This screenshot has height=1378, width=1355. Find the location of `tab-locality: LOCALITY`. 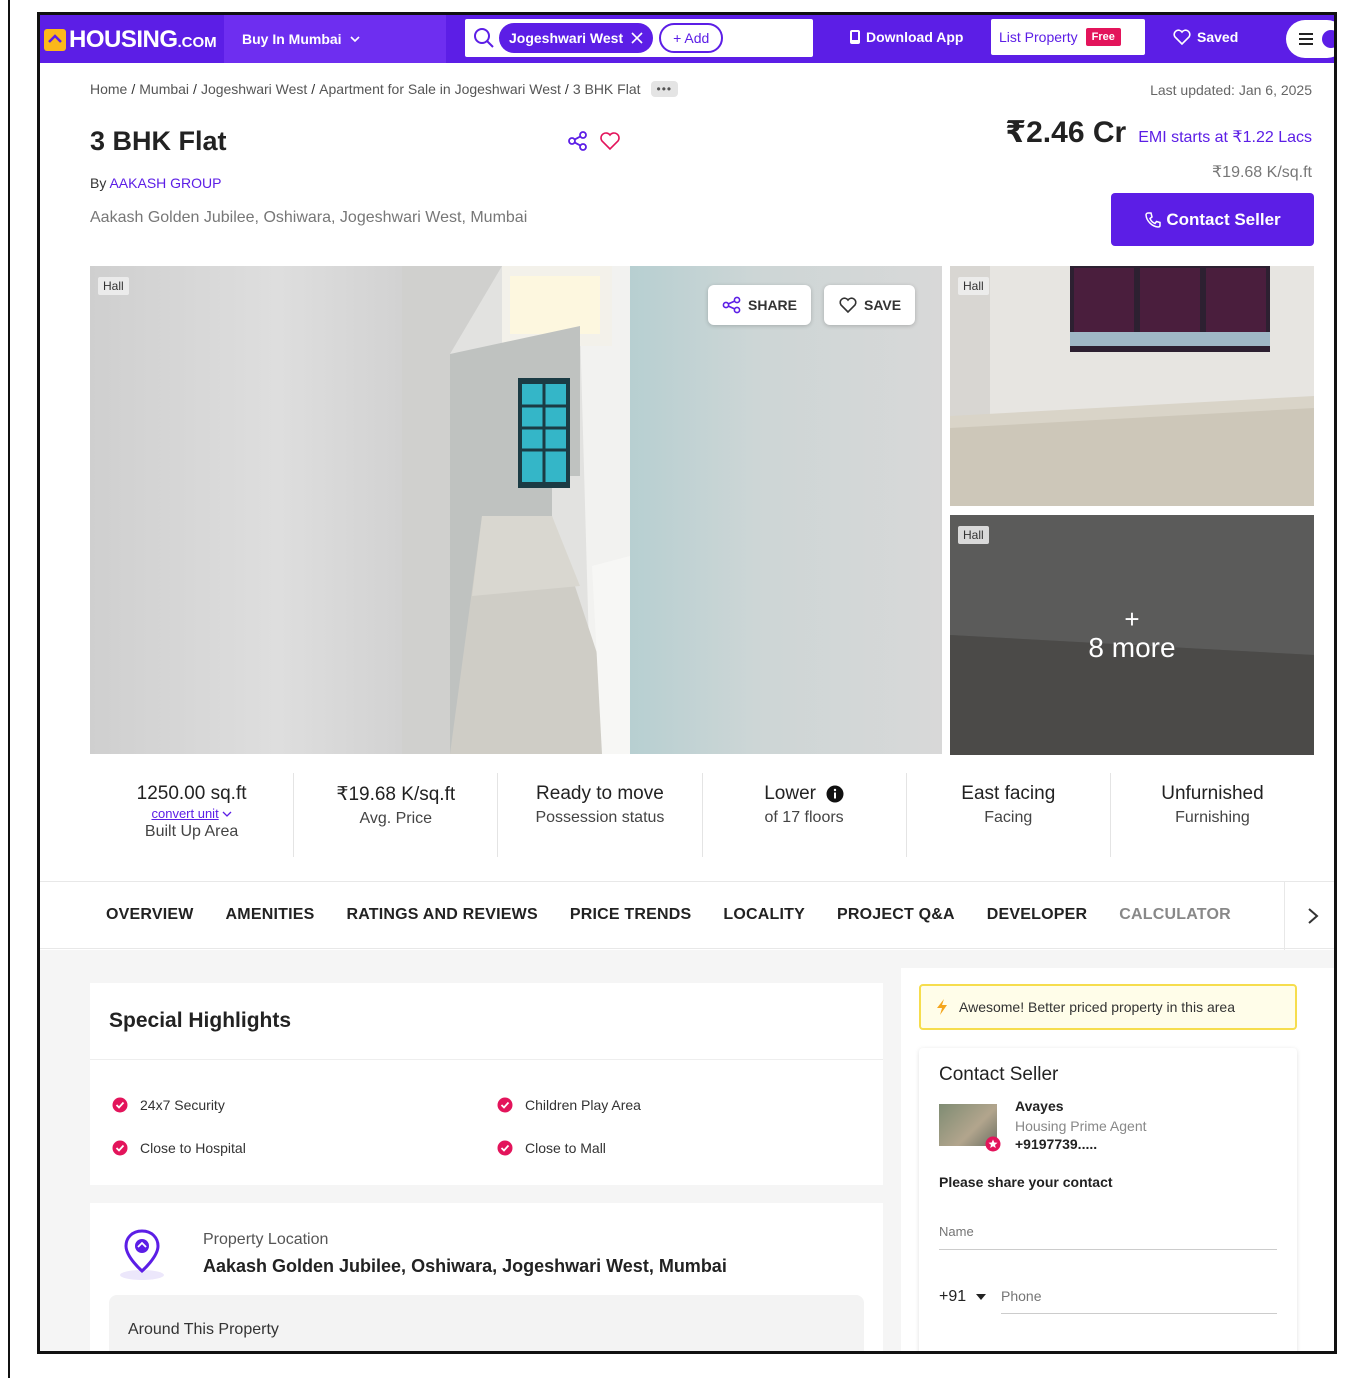

tab-locality: LOCALITY is located at coordinates (764, 915).